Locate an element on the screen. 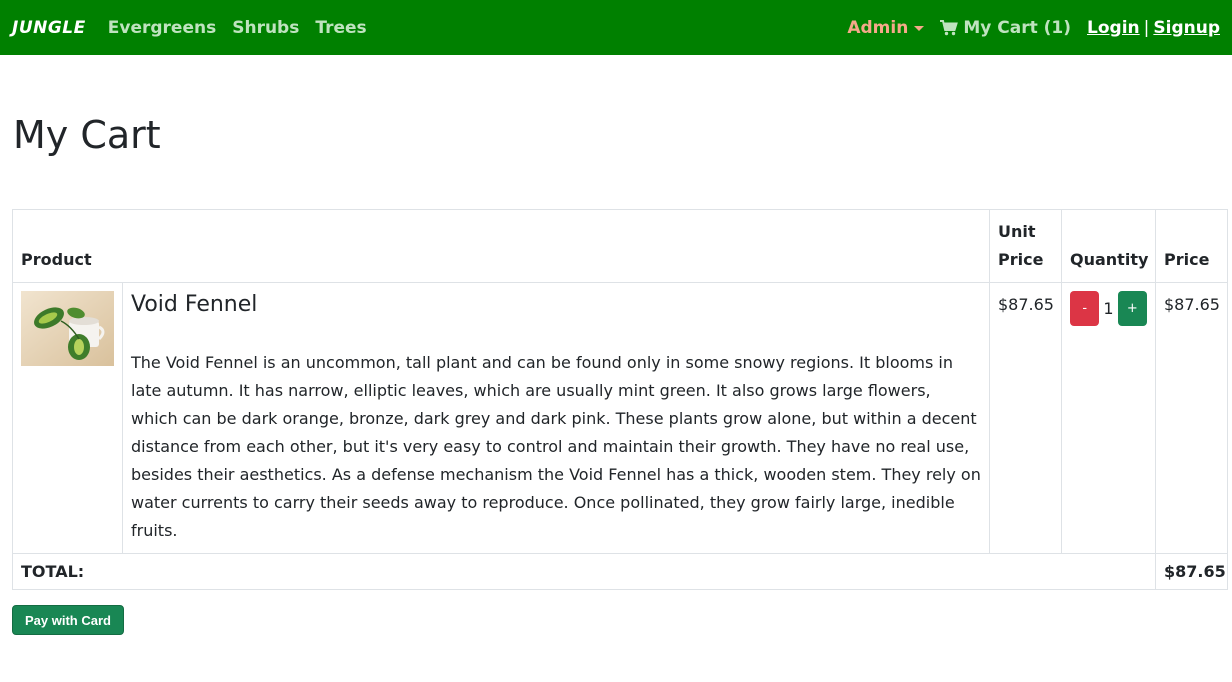 This screenshot has height=682, width=1232. quantity-stepper: - 1 + is located at coordinates (1108, 308).